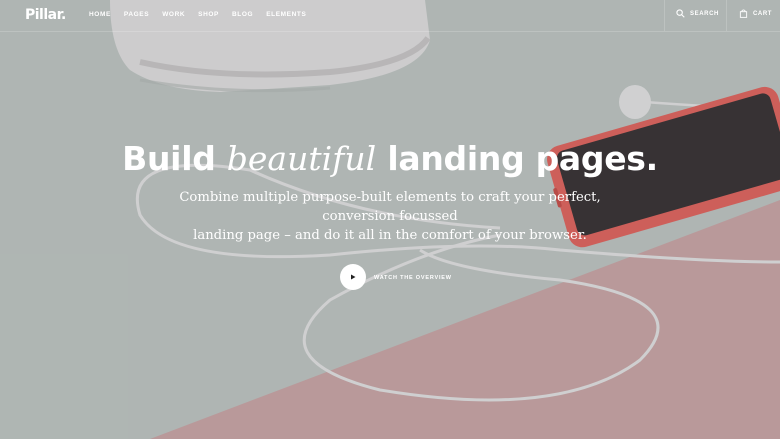 This screenshot has width=780, height=439. I want to click on nav-item-elements: ELEMENTS, so click(286, 14).